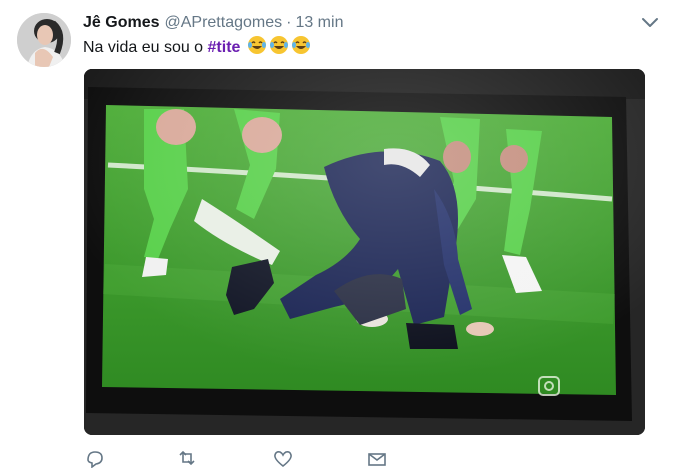 This screenshot has height=473, width=680. Describe the element at coordinates (244, 458) in the screenshot. I see `tweet-actions` at that location.